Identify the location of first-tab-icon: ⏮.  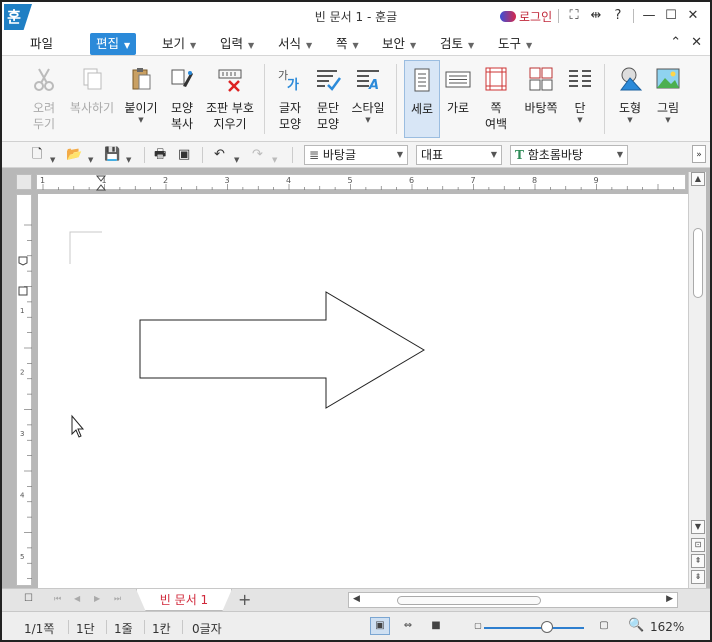
(57, 599).